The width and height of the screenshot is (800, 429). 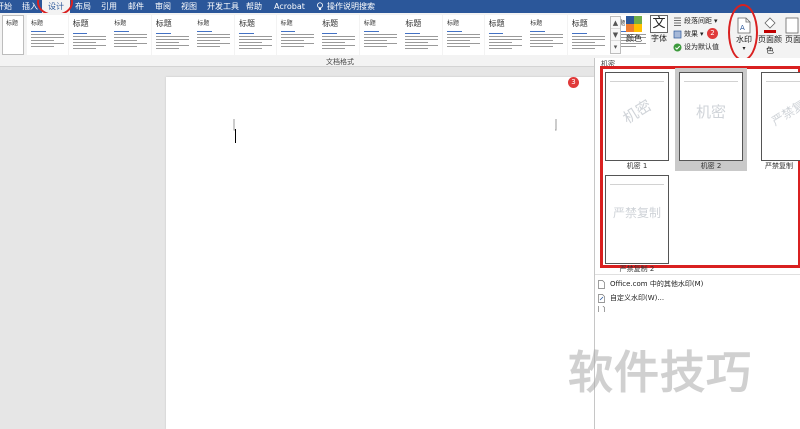 I want to click on menu-separator, so click(x=697, y=274).